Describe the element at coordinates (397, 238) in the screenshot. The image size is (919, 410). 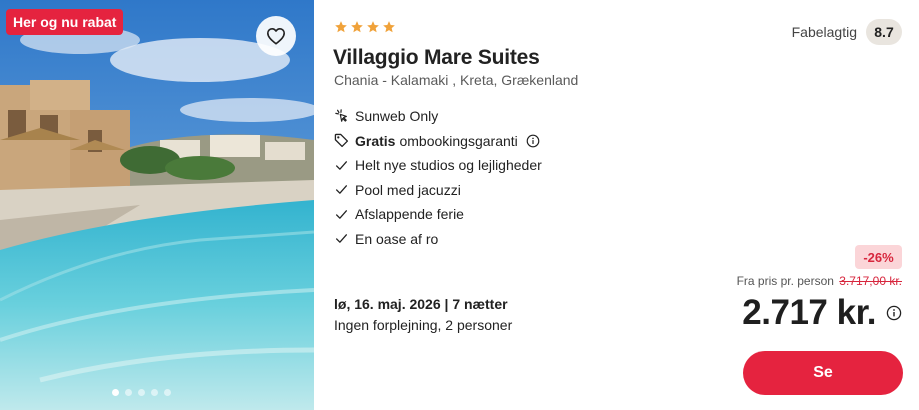
I see `feature-label: En oase af ro` at that location.